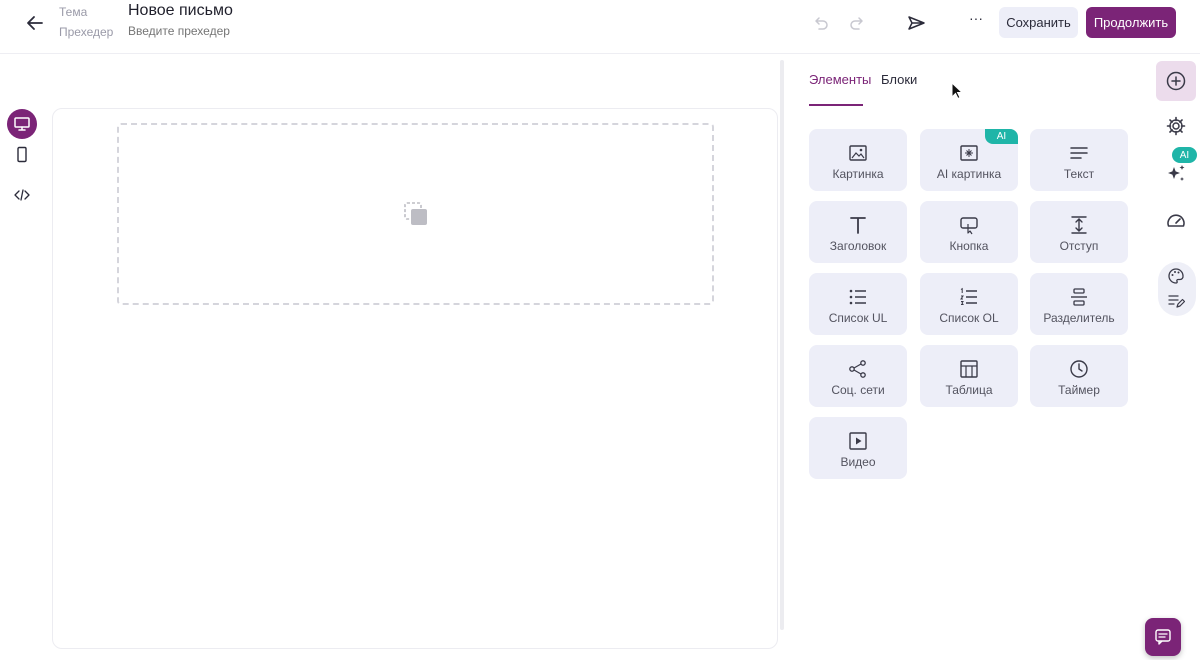 The width and height of the screenshot is (1200, 660). Describe the element at coordinates (180, 11) in the screenshot. I see `subject-field: Новое письмо` at that location.